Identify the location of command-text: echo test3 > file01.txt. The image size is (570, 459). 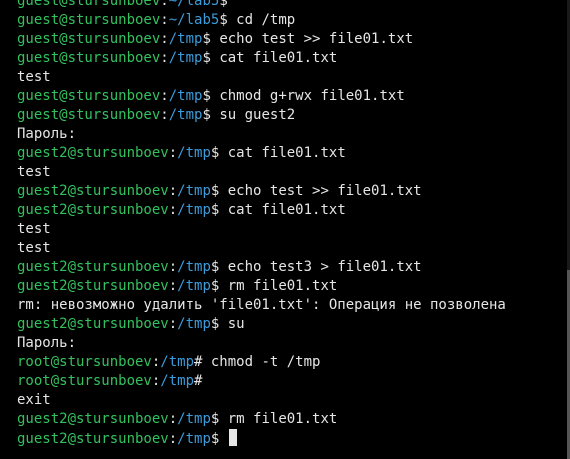
(320, 267).